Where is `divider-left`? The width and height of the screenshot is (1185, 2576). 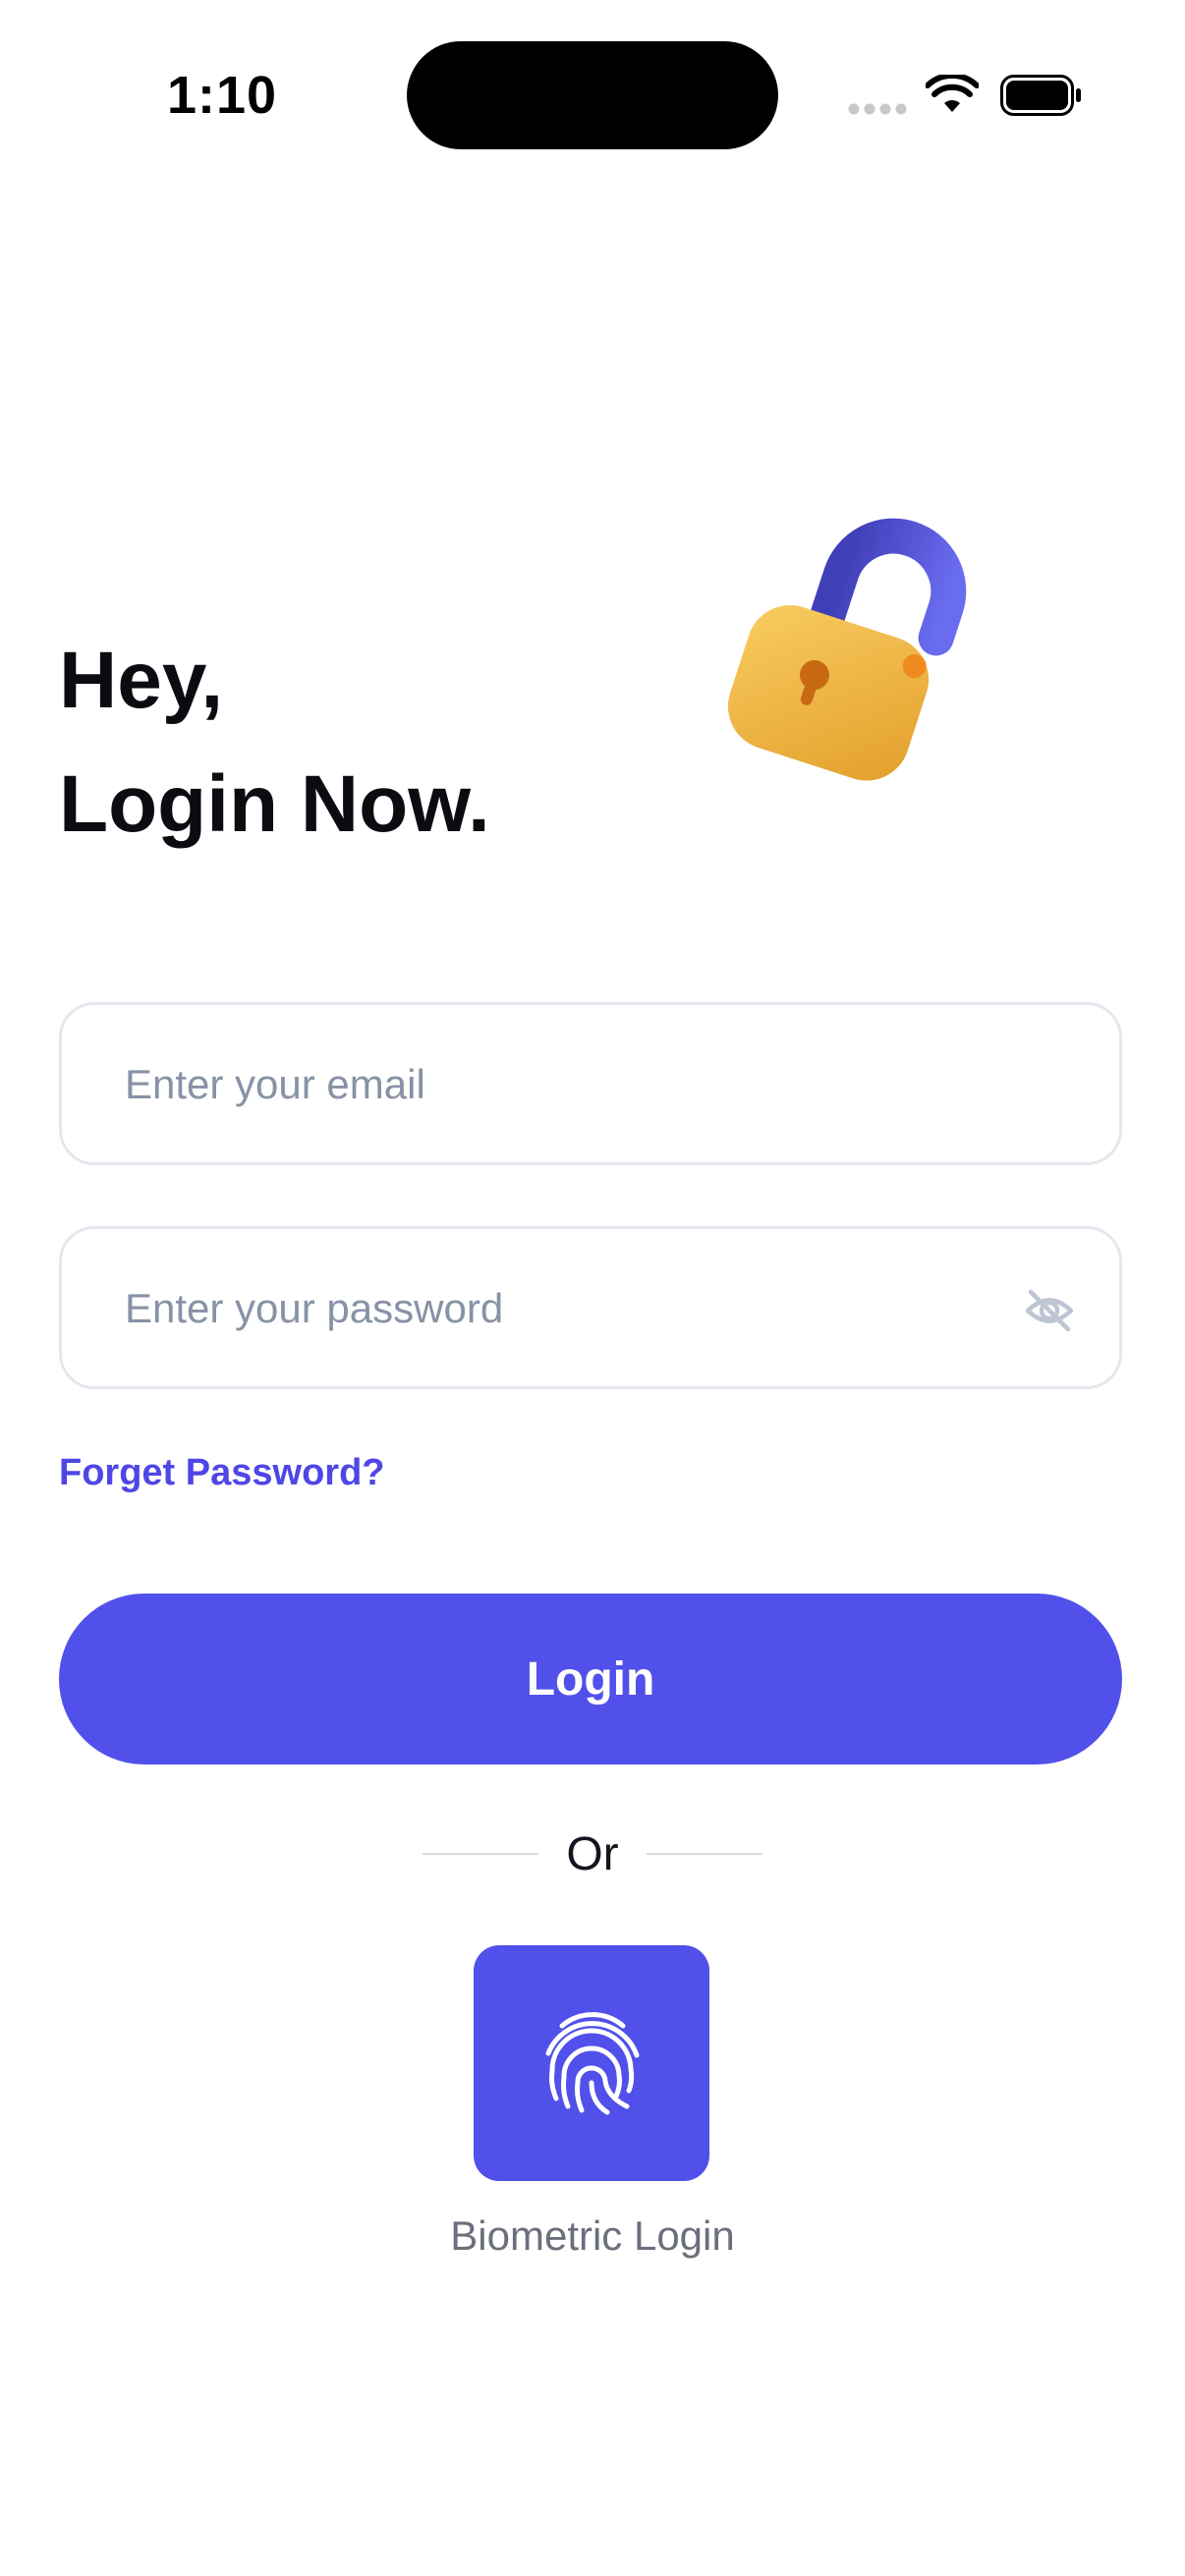 divider-left is located at coordinates (481, 1854).